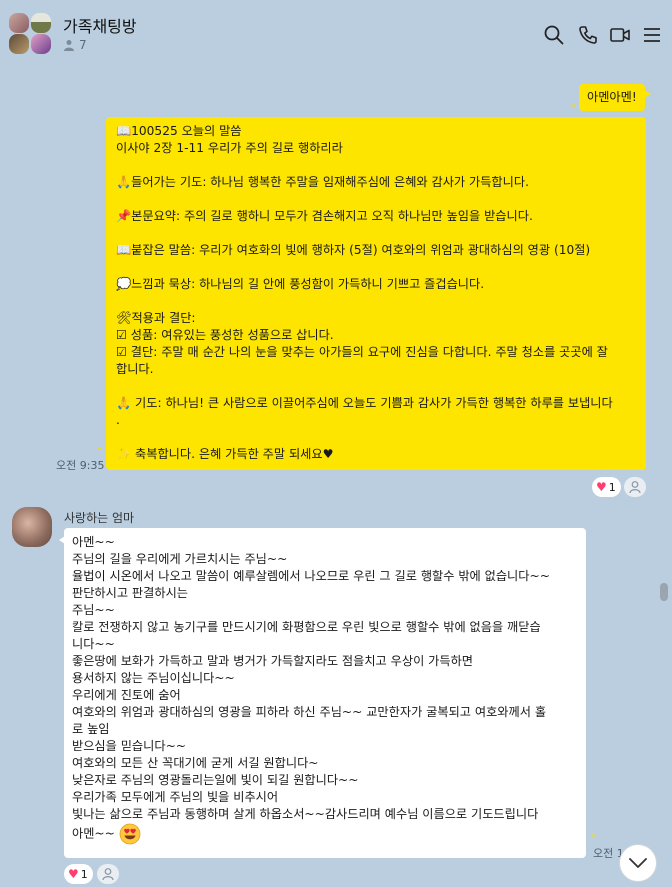  I want to click on message-line: ☑ 성품: 여유있는 풍성한 성품으로 삽니다., so click(225, 335).